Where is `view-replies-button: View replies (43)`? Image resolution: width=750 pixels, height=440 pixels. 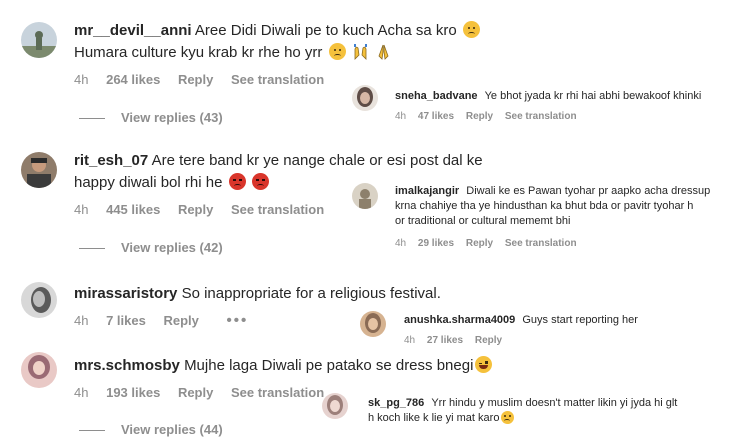 view-replies-button: View replies (43) is located at coordinates (151, 117).